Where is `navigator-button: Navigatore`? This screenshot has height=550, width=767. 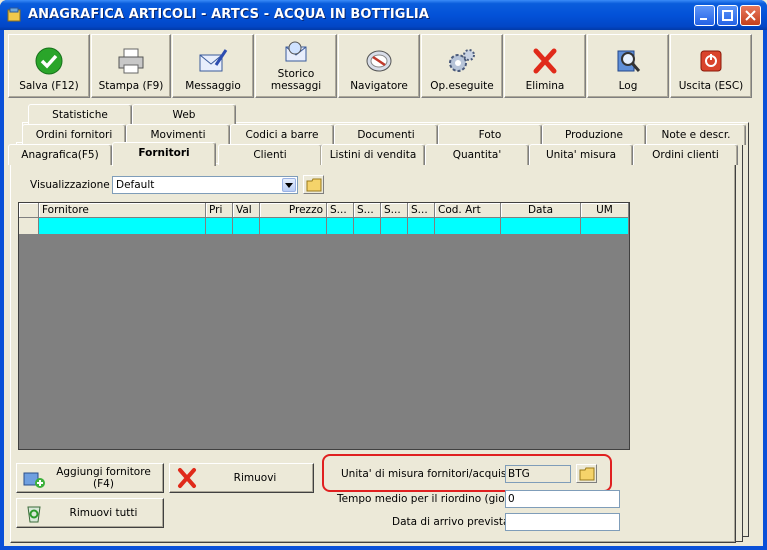 navigator-button: Navigatore is located at coordinates (379, 66).